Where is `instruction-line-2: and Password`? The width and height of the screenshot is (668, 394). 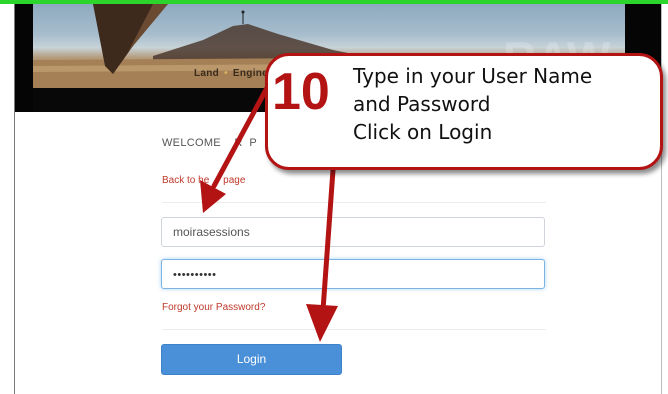
instruction-line-2: and Password is located at coordinates (422, 104).